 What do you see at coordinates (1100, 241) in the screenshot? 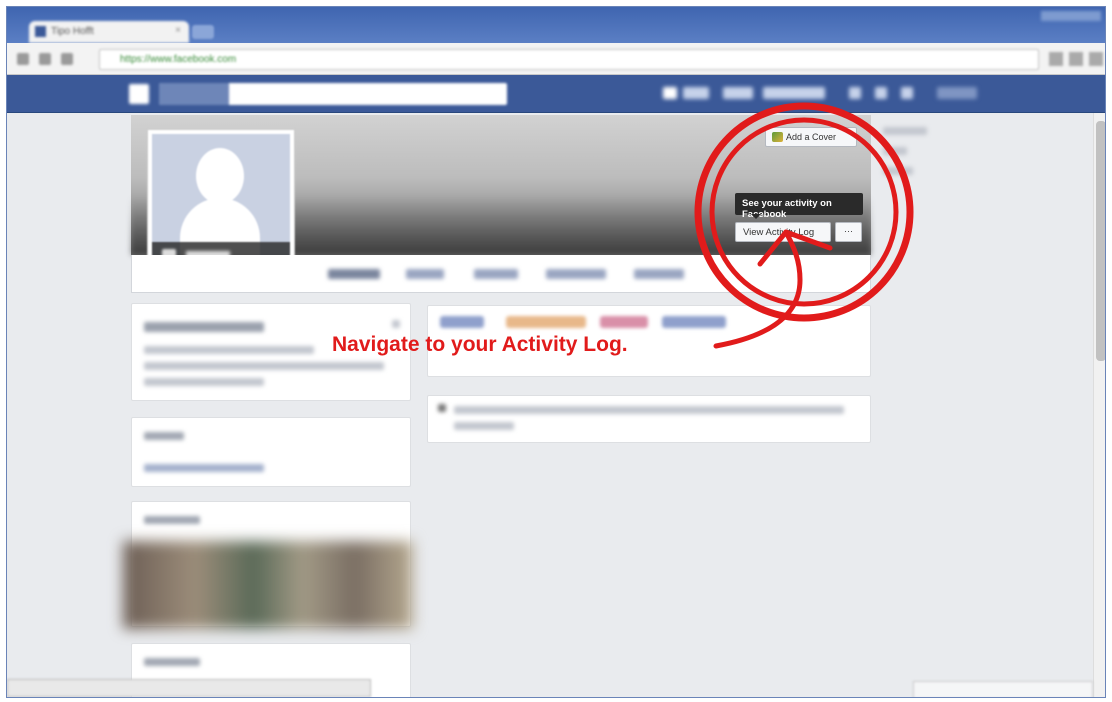
I see `scrollbar-thumb` at bounding box center [1100, 241].